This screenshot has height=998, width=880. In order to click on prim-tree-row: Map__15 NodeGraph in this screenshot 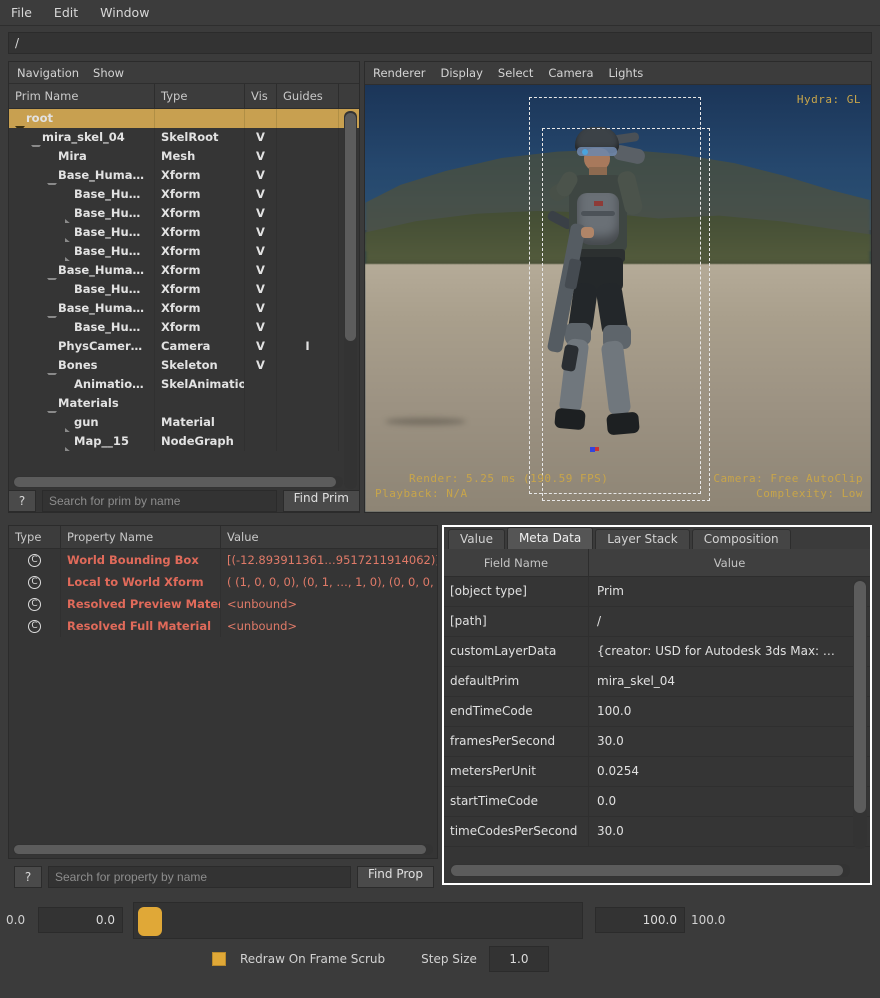, I will do `click(184, 441)`.